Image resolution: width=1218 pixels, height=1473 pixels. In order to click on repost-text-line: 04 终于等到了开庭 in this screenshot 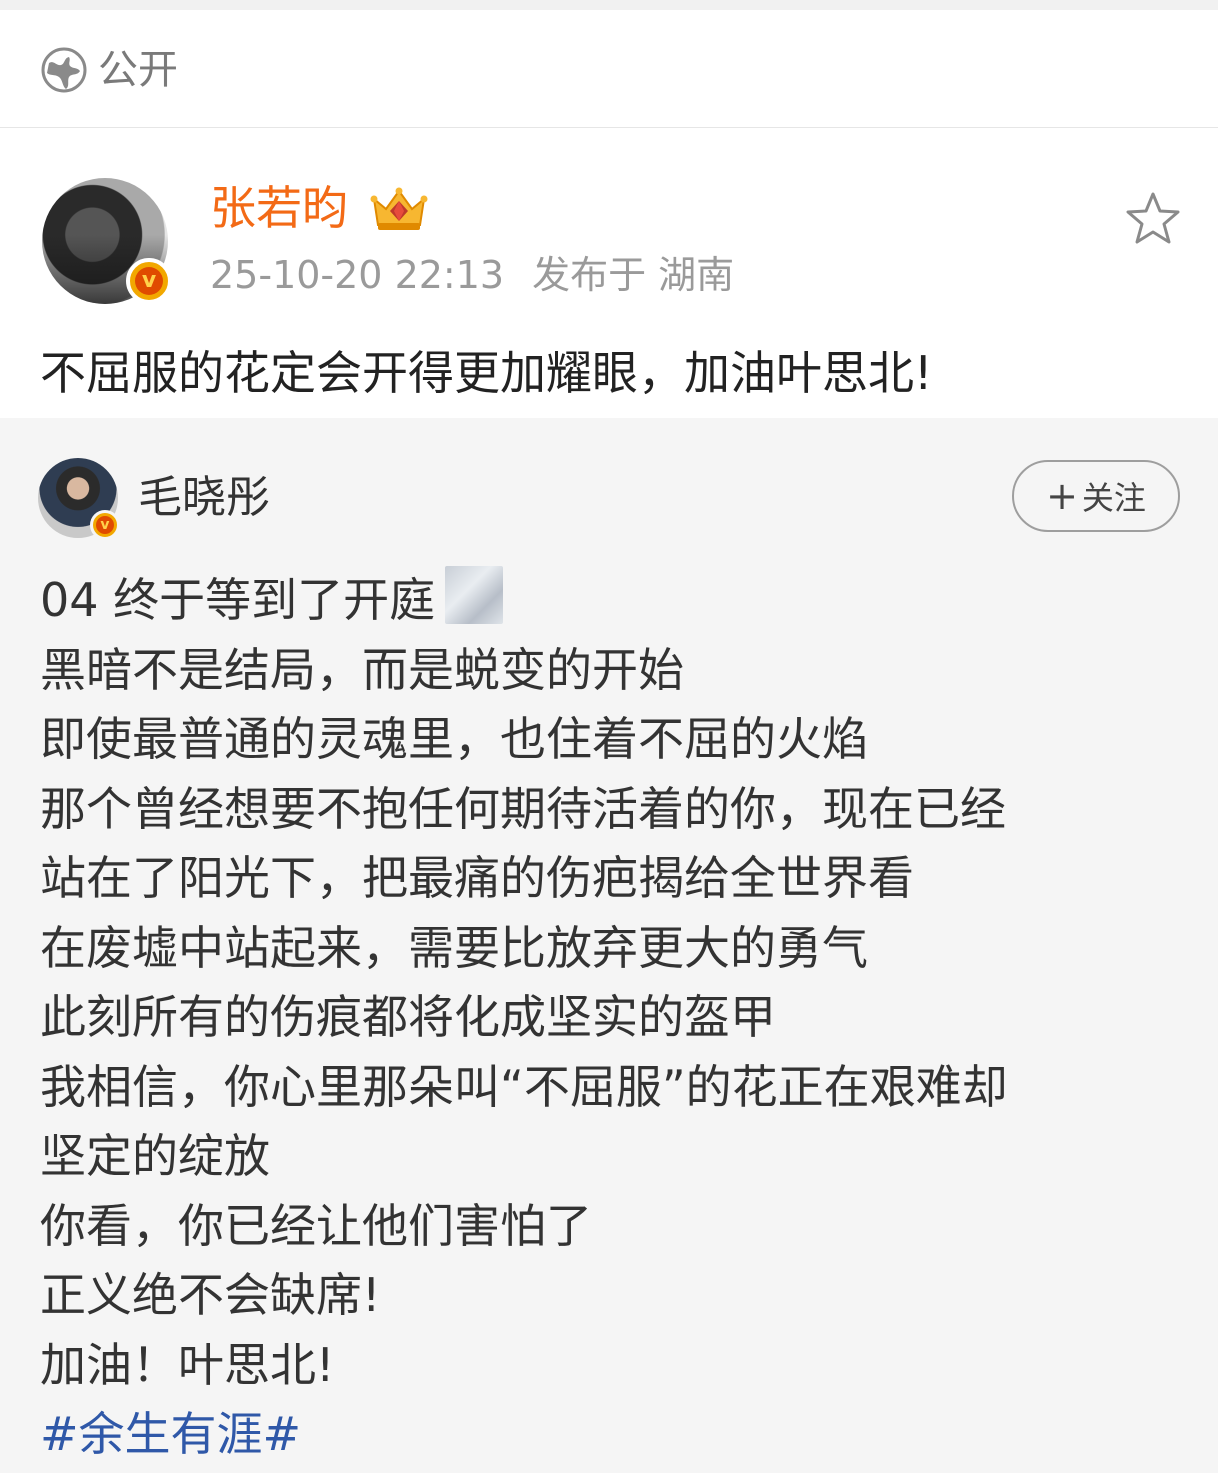, I will do `click(615, 601)`.